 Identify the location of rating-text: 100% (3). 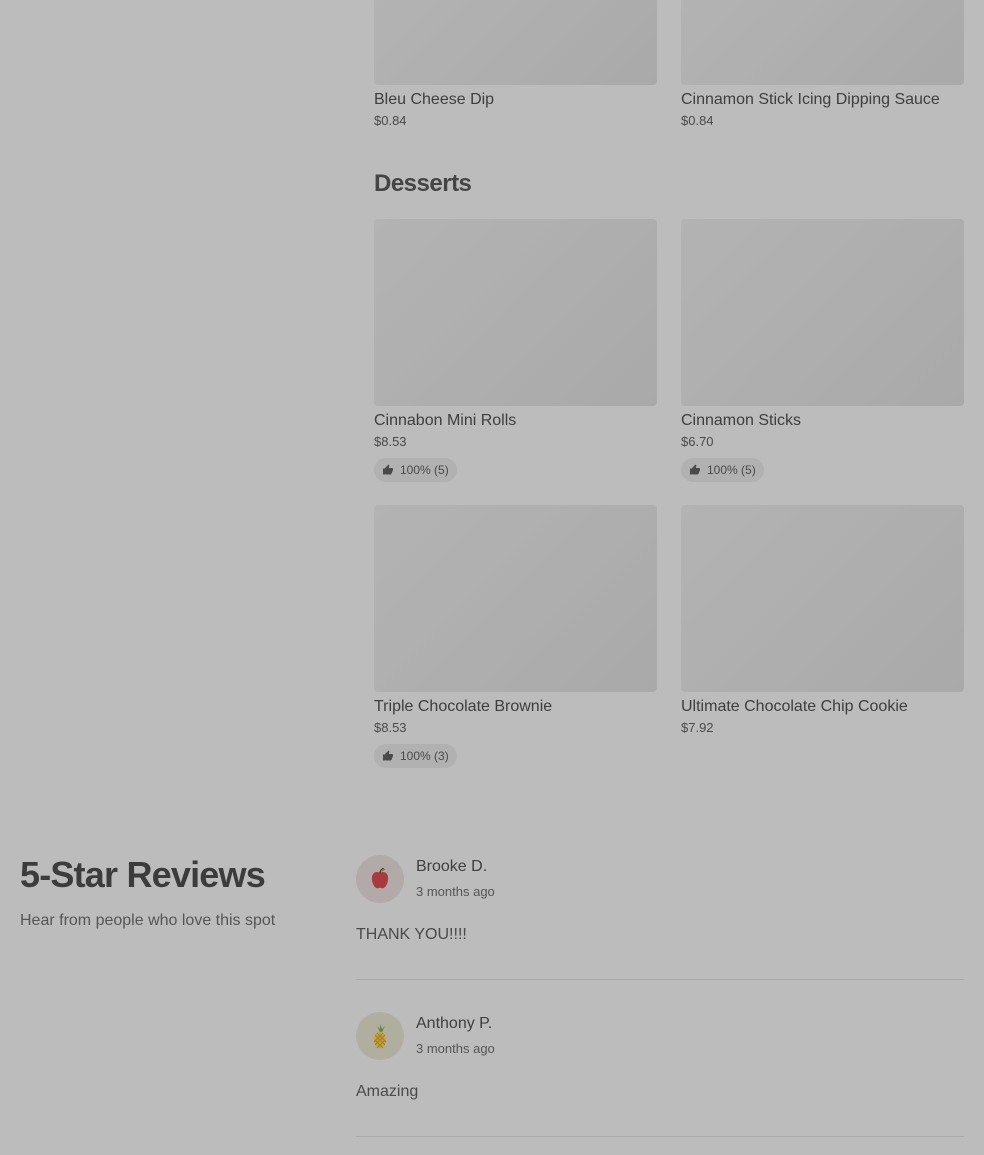
(424, 756).